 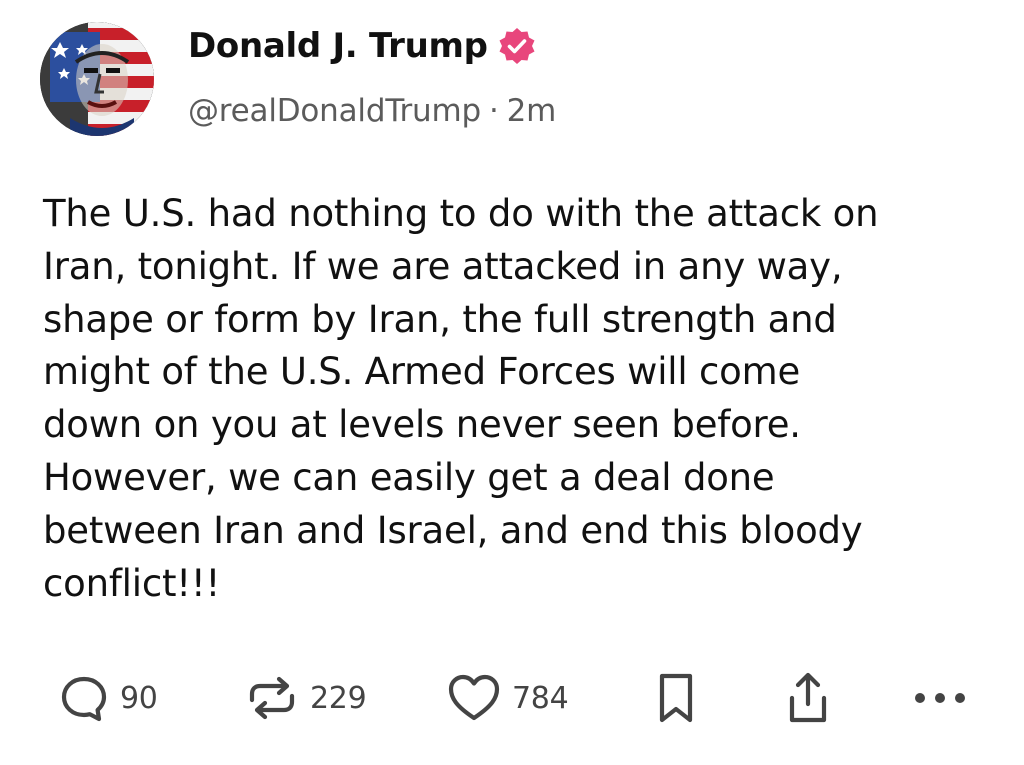 I want to click on avatar-image, so click(x=97, y=79).